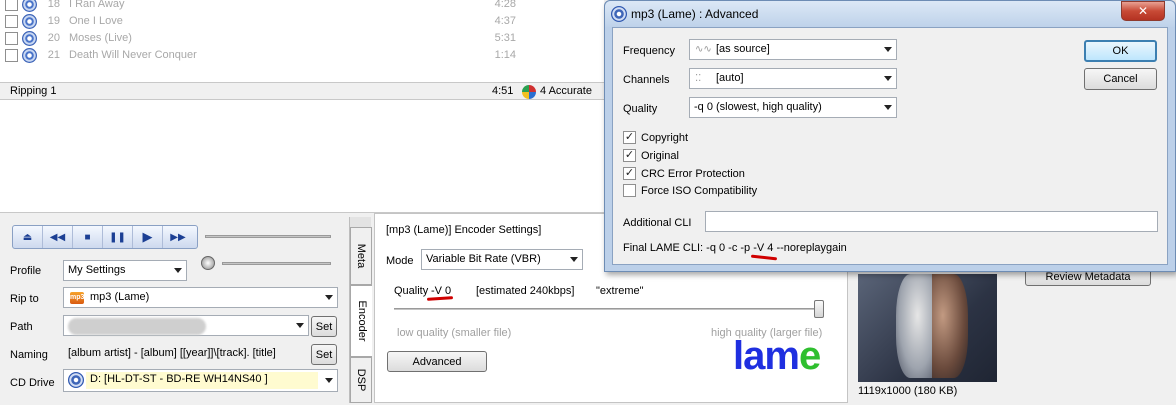 Image resolution: width=1176 pixels, height=405 pixels. I want to click on cancel-label: Cancel, so click(1120, 79).